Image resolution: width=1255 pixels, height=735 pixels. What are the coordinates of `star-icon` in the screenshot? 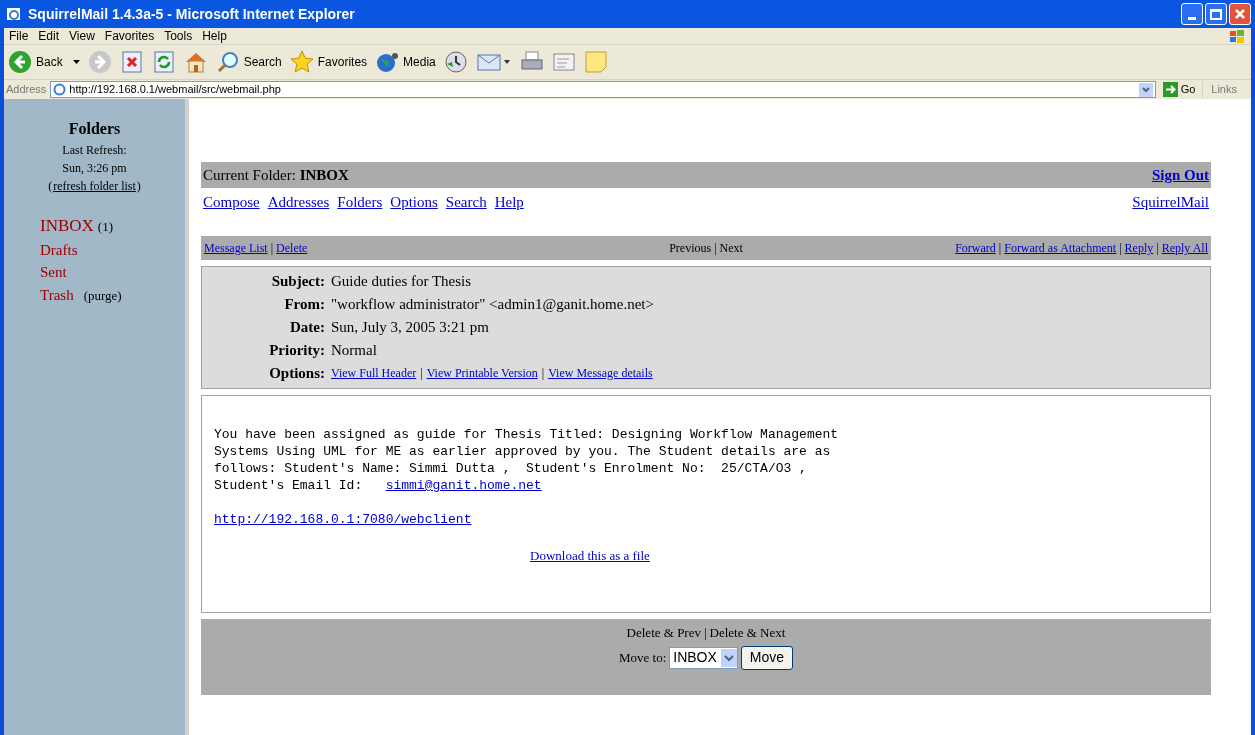 It's located at (301, 62).